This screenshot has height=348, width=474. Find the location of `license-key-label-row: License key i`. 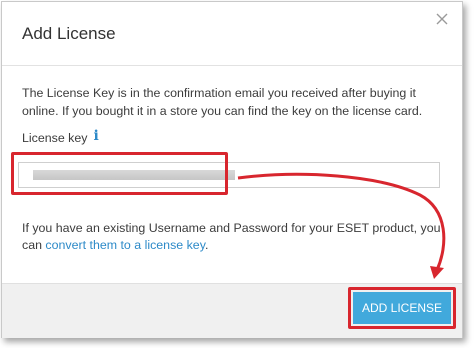

license-key-label-row: License key i is located at coordinates (60, 137).